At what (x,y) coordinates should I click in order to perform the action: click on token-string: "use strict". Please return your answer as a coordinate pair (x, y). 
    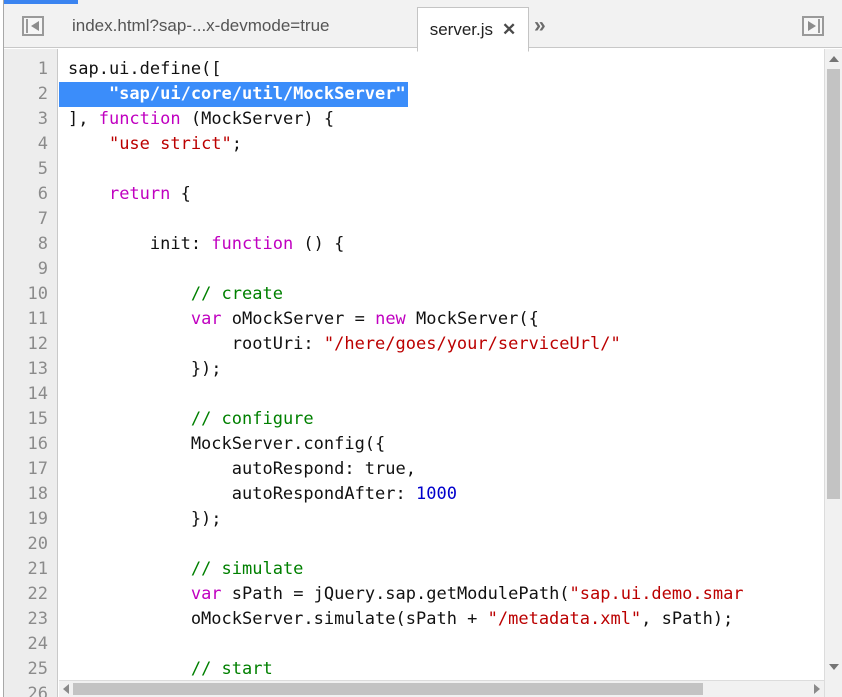
    Looking at the image, I should click on (170, 144).